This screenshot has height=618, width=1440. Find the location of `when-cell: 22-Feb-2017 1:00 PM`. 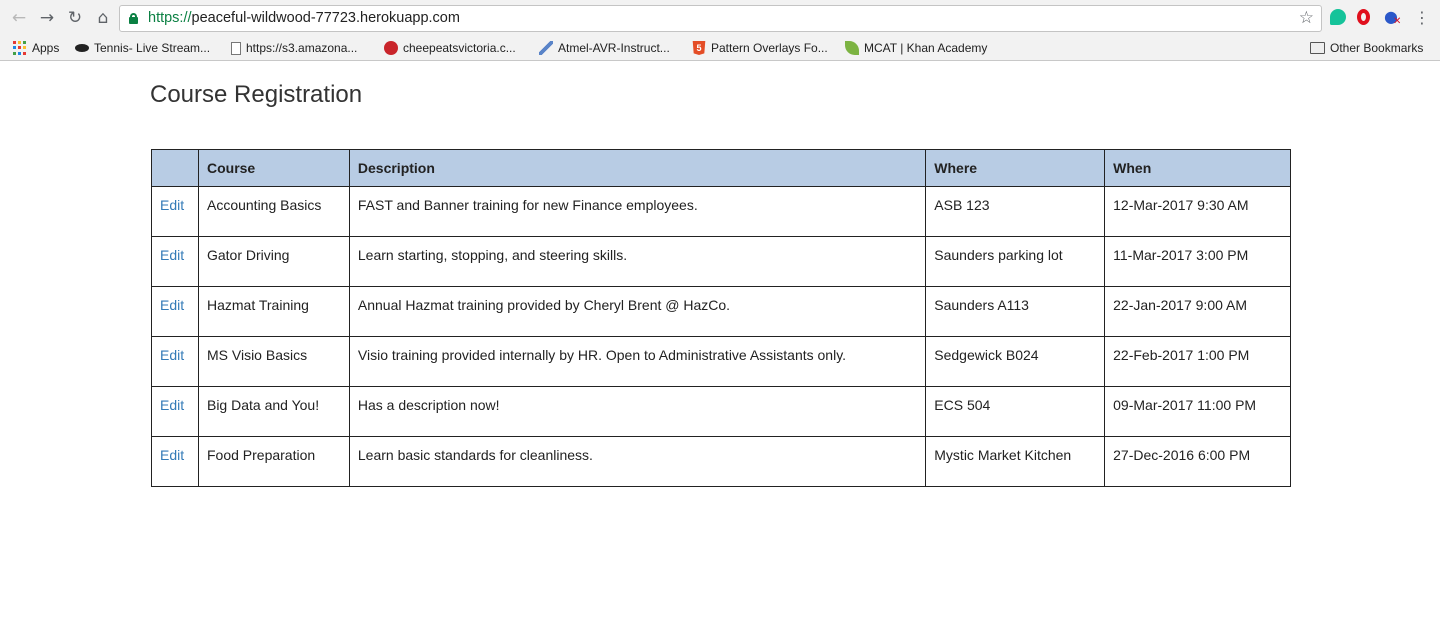

when-cell: 22-Feb-2017 1:00 PM is located at coordinates (1197, 361).